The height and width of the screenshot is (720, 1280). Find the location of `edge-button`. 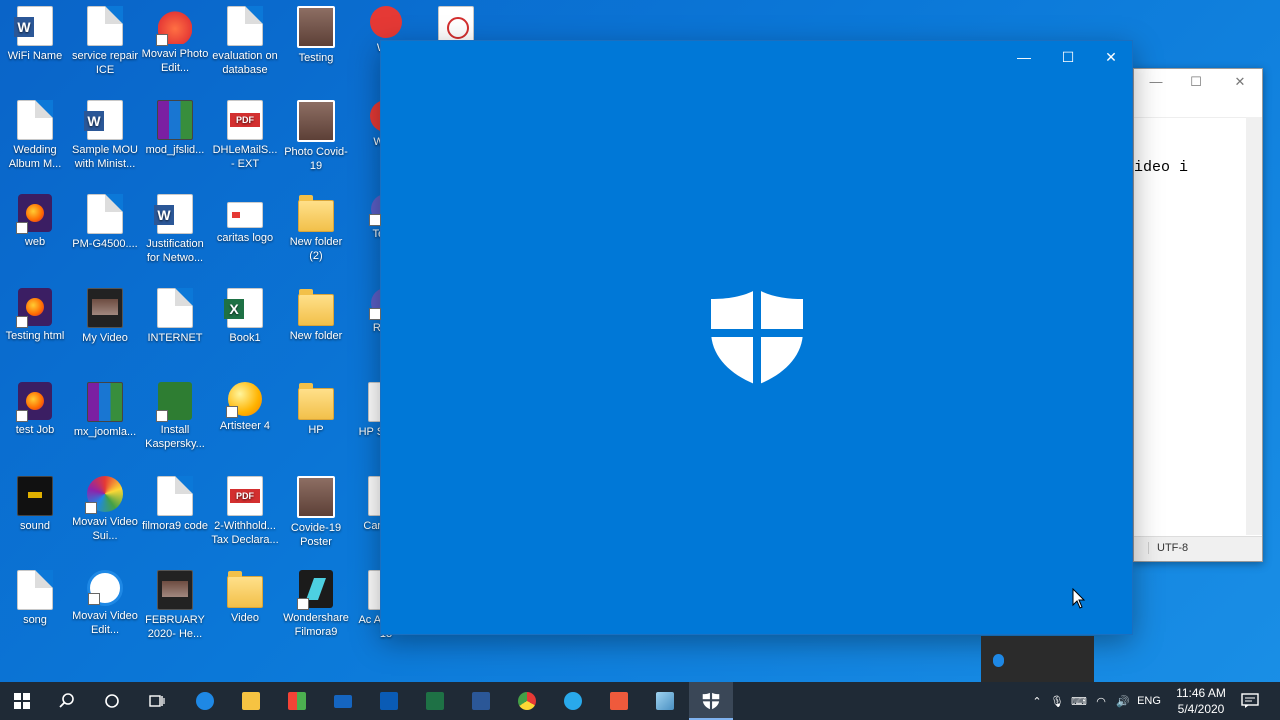

edge-button is located at coordinates (205, 701).